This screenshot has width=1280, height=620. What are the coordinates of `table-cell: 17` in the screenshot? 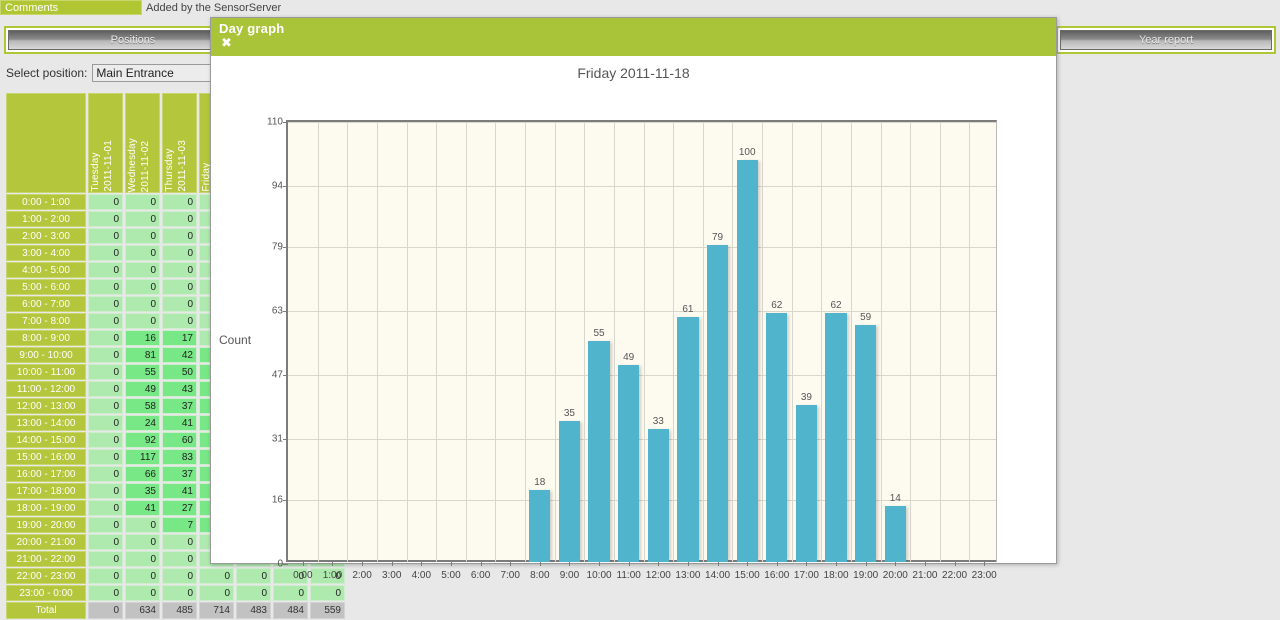 It's located at (179, 338).